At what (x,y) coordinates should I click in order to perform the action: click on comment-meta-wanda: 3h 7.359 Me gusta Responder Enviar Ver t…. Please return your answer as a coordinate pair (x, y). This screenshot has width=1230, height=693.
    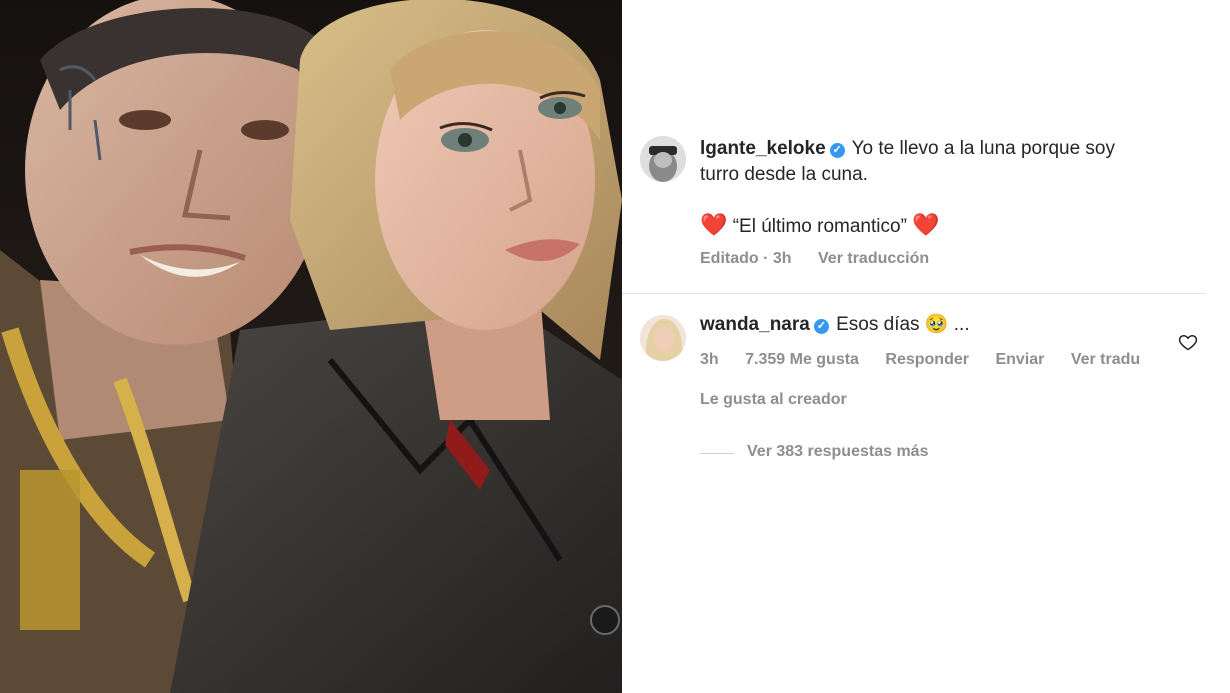
    Looking at the image, I should click on (960, 360).